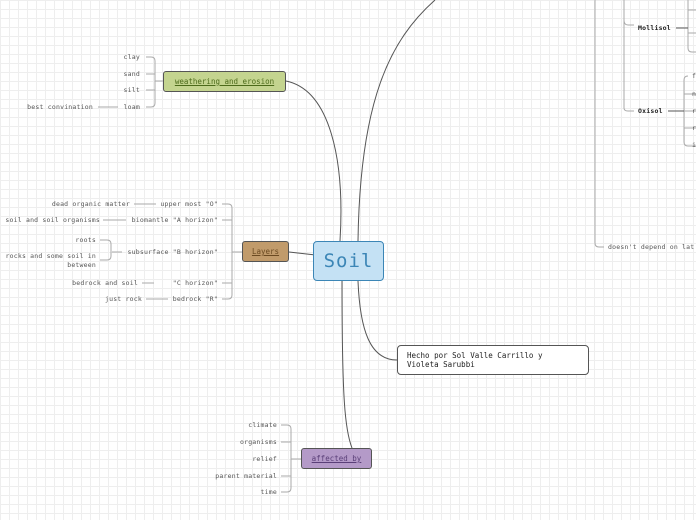  What do you see at coordinates (179, 204) in the screenshot?
I see `horizon-o: upper most "O"` at bounding box center [179, 204].